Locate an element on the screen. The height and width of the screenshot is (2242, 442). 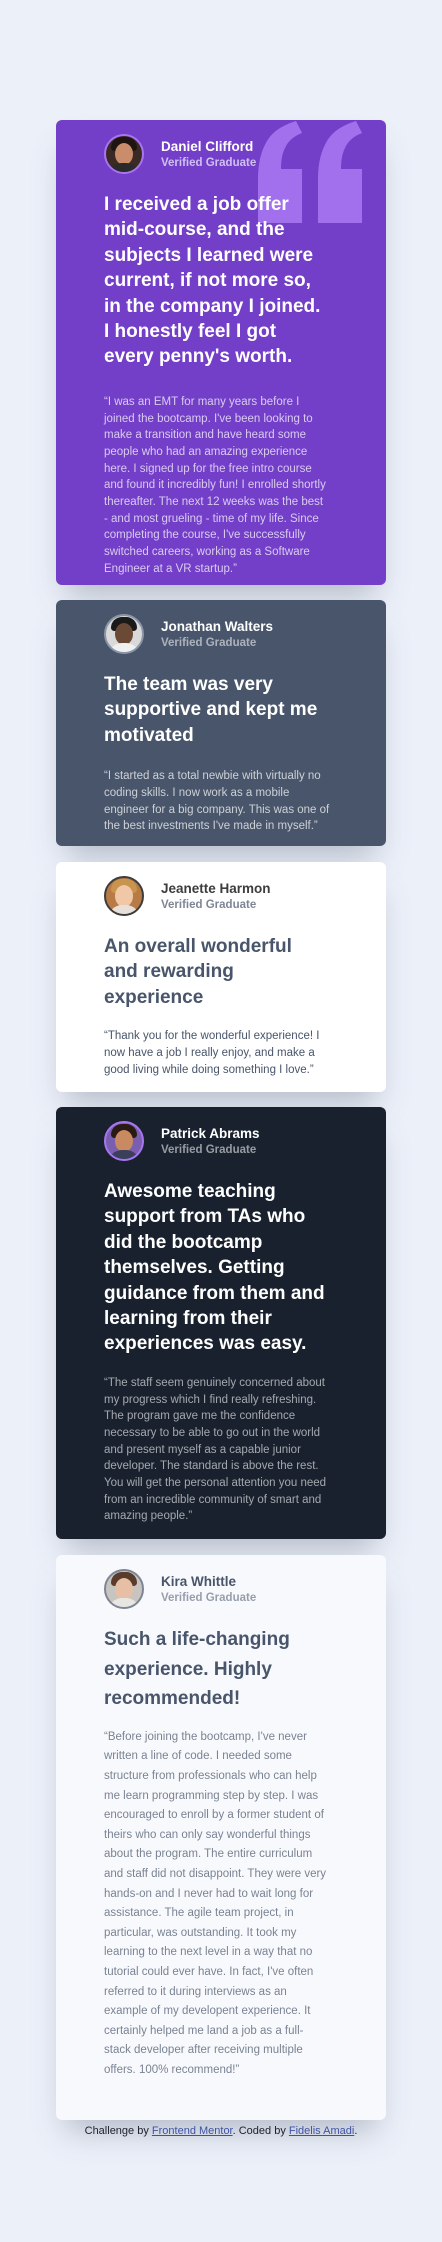
author-info: Kira Whittle Verified Graduate is located at coordinates (208, 1589).